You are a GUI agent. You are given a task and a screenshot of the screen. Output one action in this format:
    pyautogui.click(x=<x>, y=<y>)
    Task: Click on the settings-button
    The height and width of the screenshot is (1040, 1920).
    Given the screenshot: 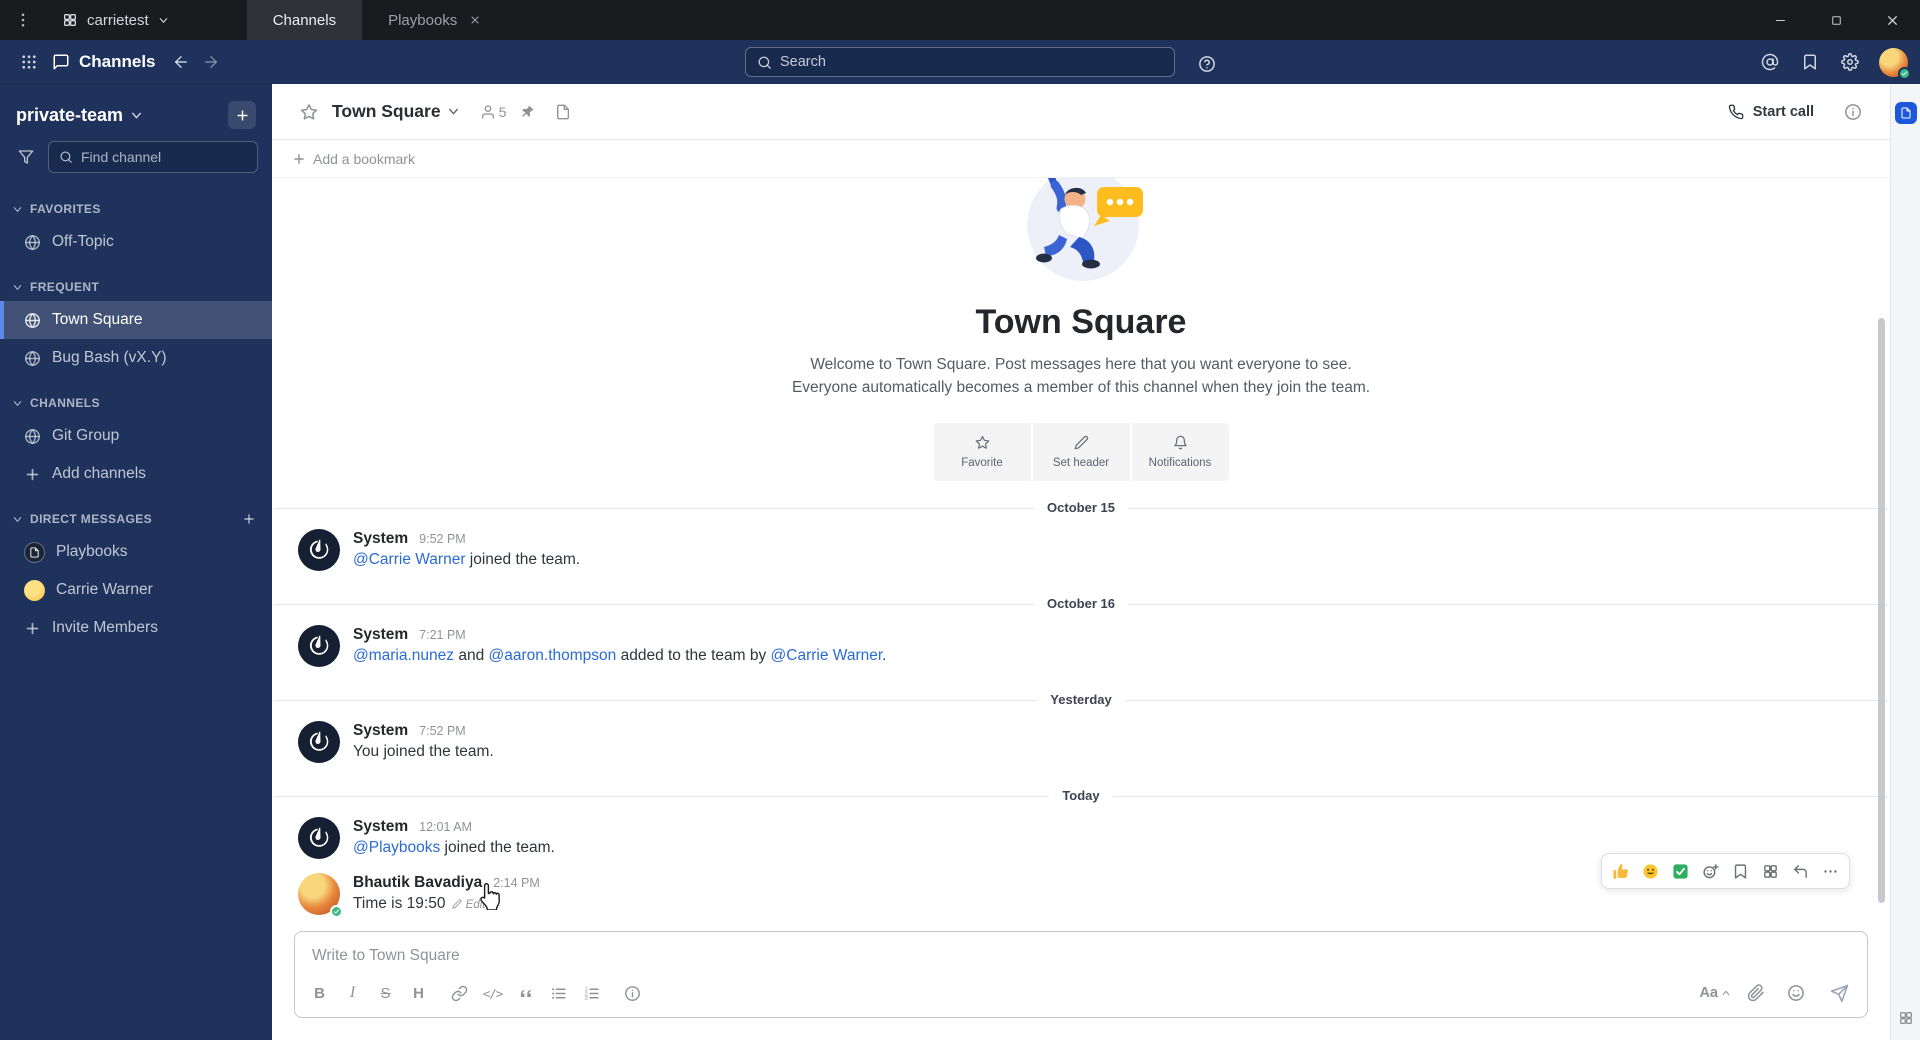 What is the action you would take?
    pyautogui.click(x=1850, y=62)
    